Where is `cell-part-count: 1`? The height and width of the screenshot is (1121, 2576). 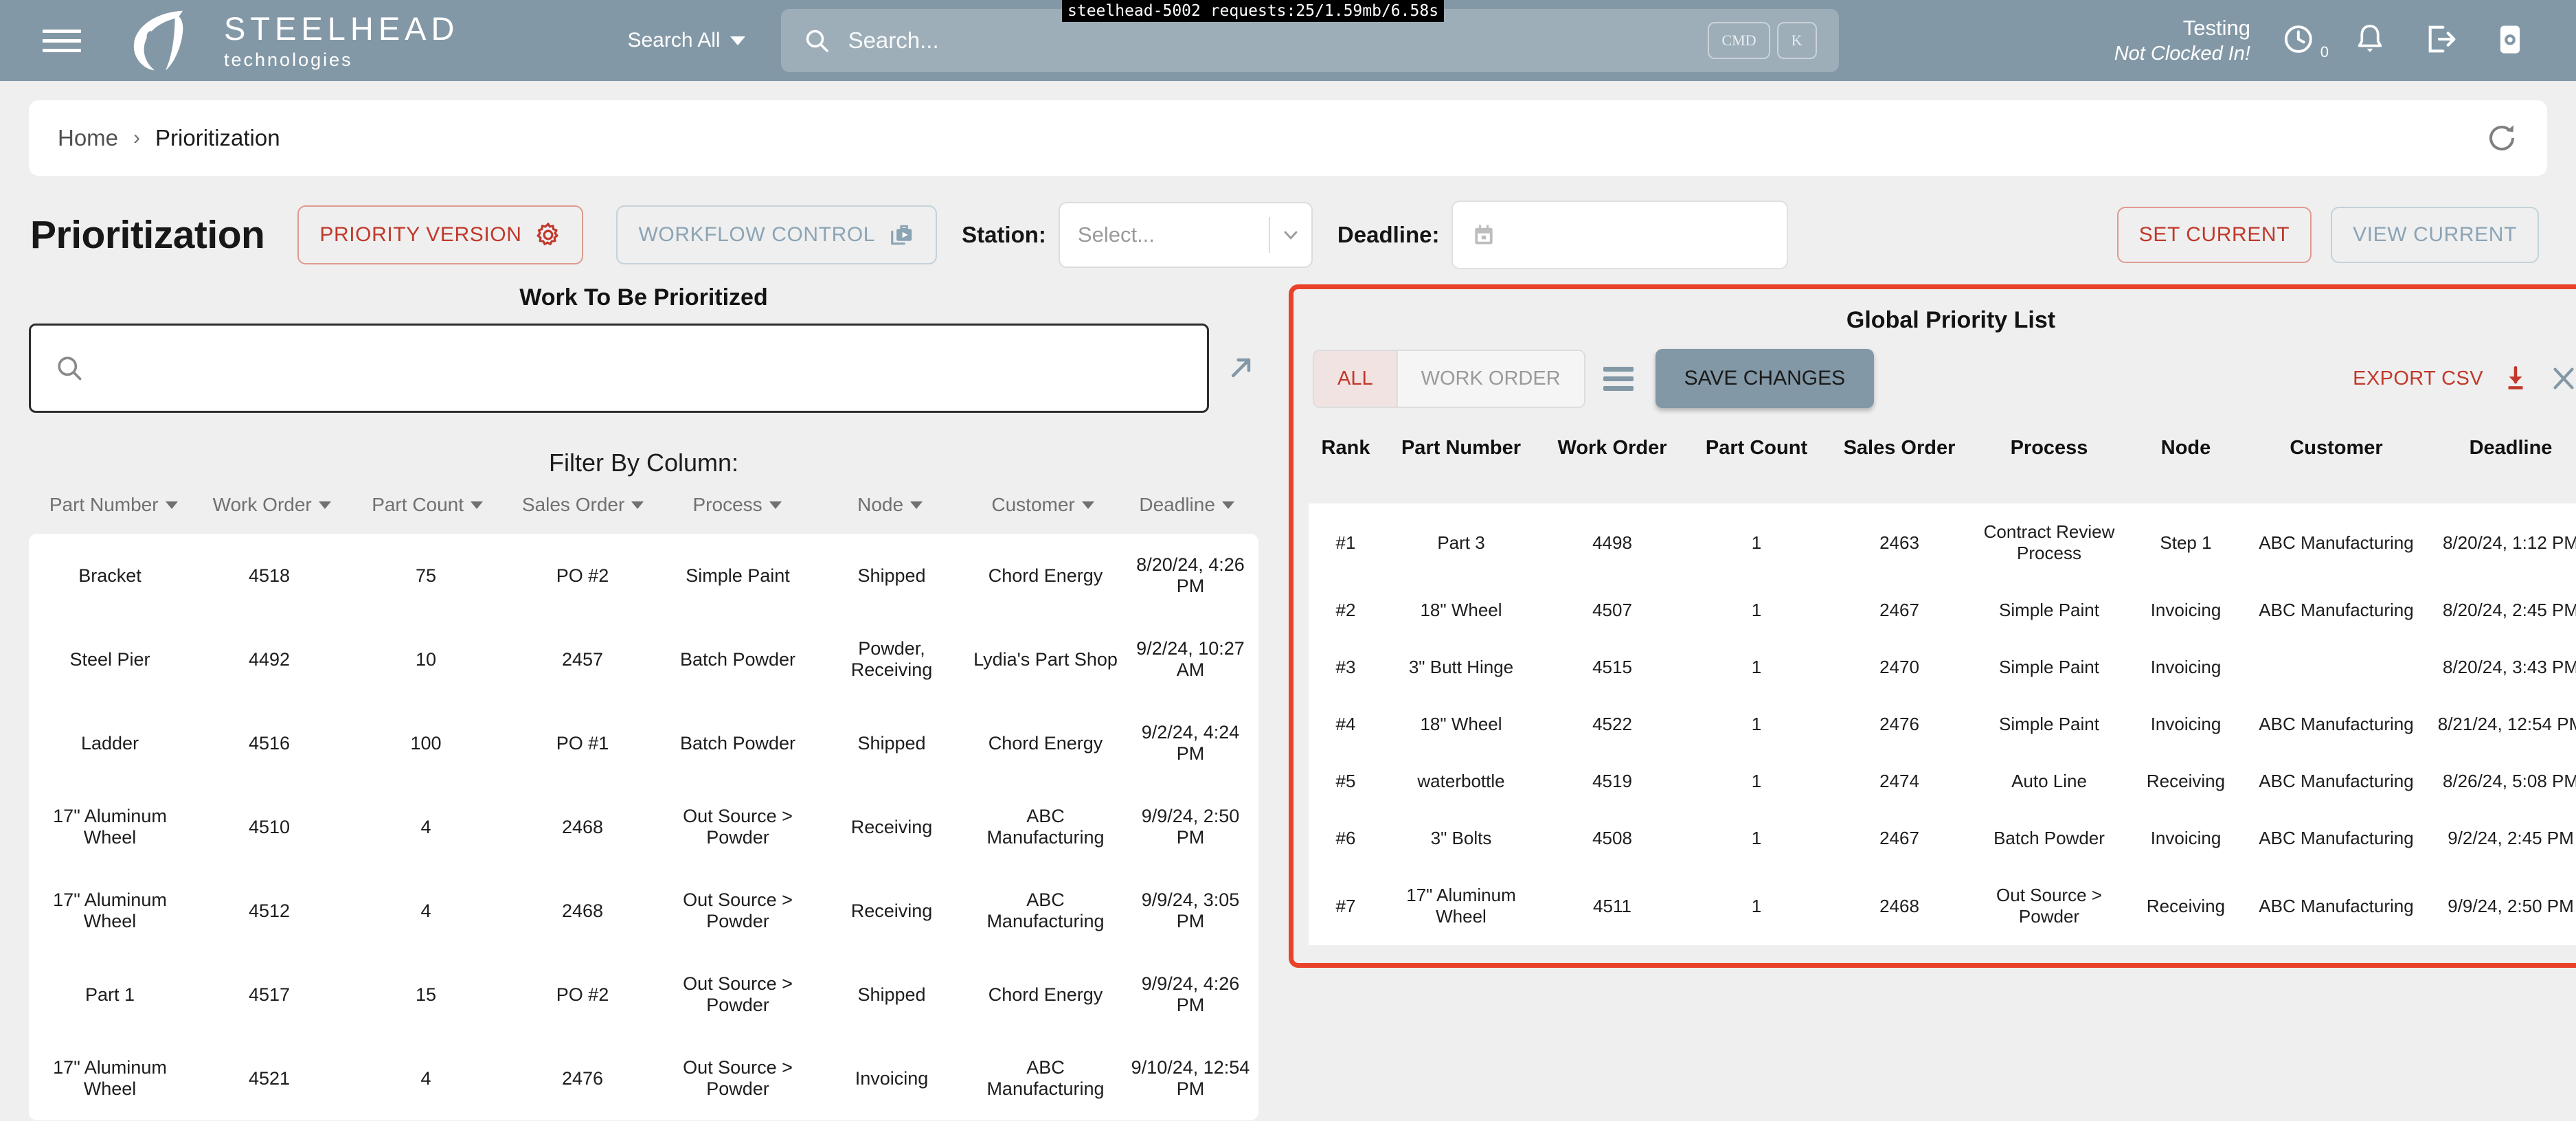
cell-part-count: 1 is located at coordinates (1756, 838).